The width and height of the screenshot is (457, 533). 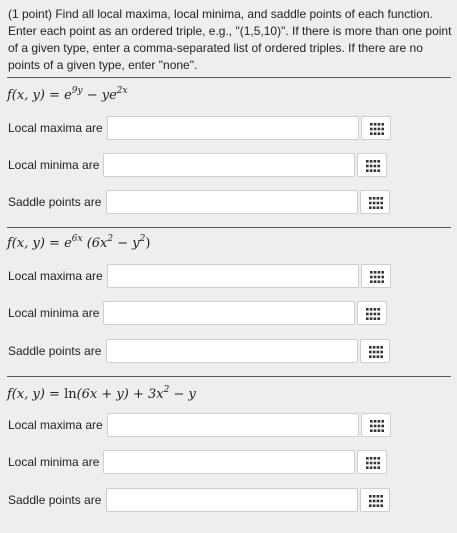 I want to click on label-p3-local-maxima: Local maxima are, so click(x=55, y=425).